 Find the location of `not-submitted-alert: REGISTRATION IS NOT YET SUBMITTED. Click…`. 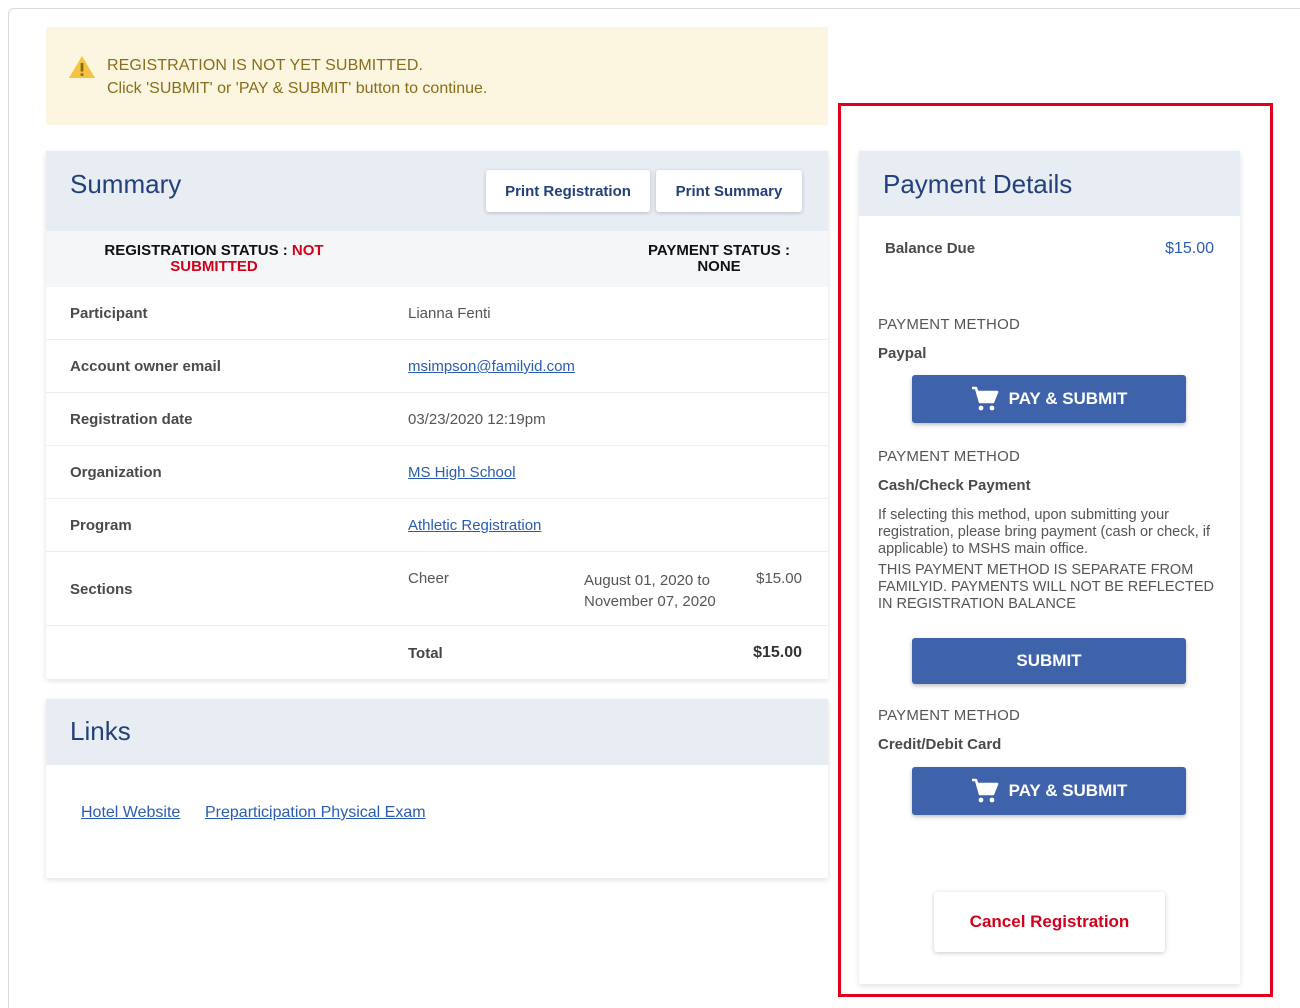

not-submitted-alert: REGISTRATION IS NOT YET SUBMITTED. Click… is located at coordinates (437, 76).